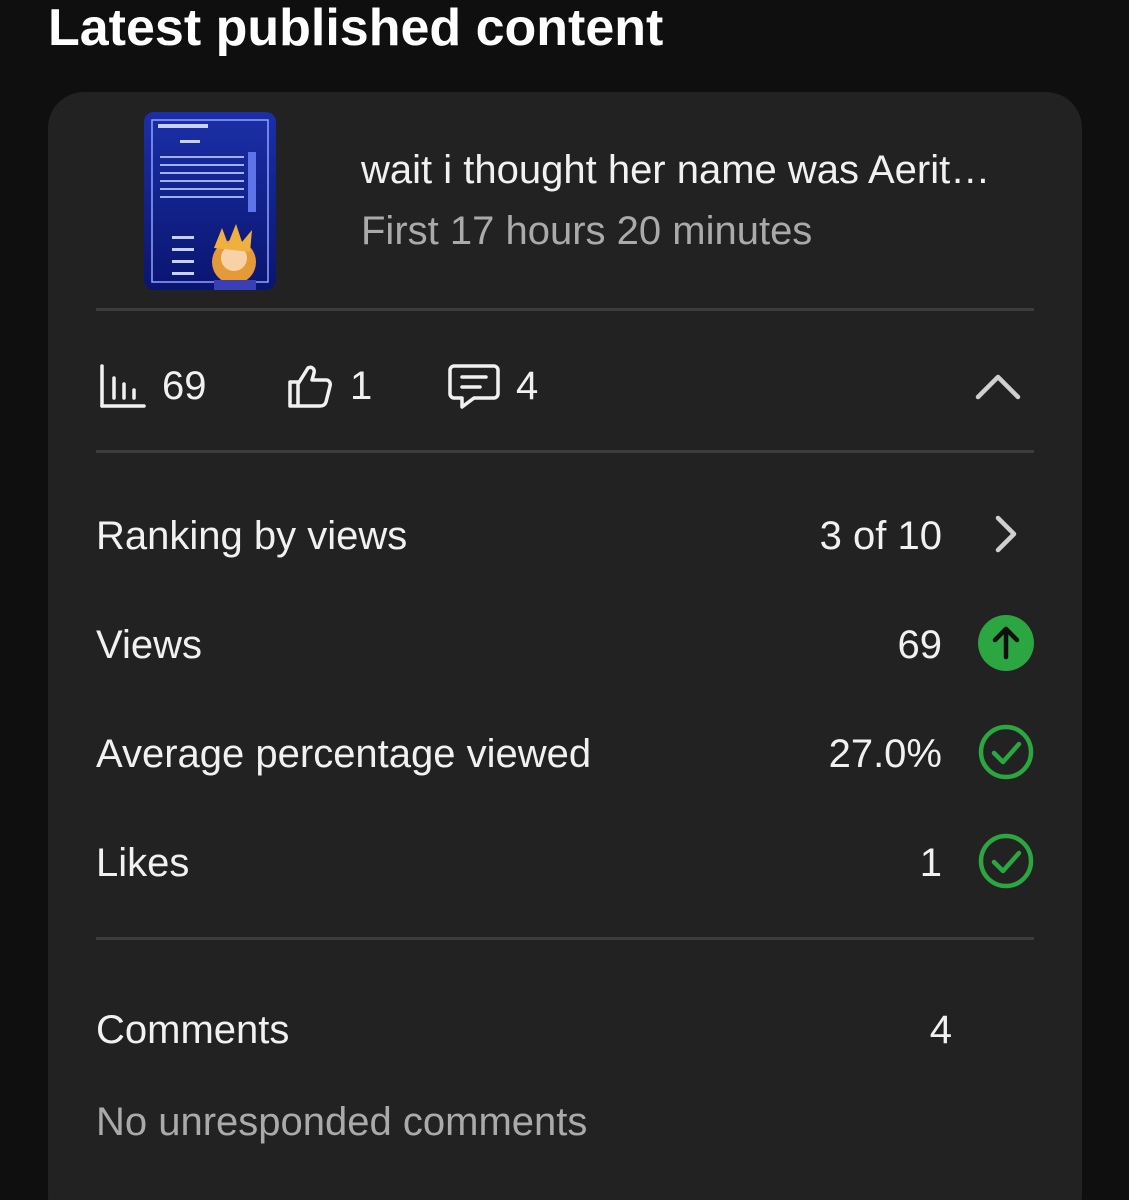  I want to click on avg-percentage-value: 27.0%, so click(885, 754).